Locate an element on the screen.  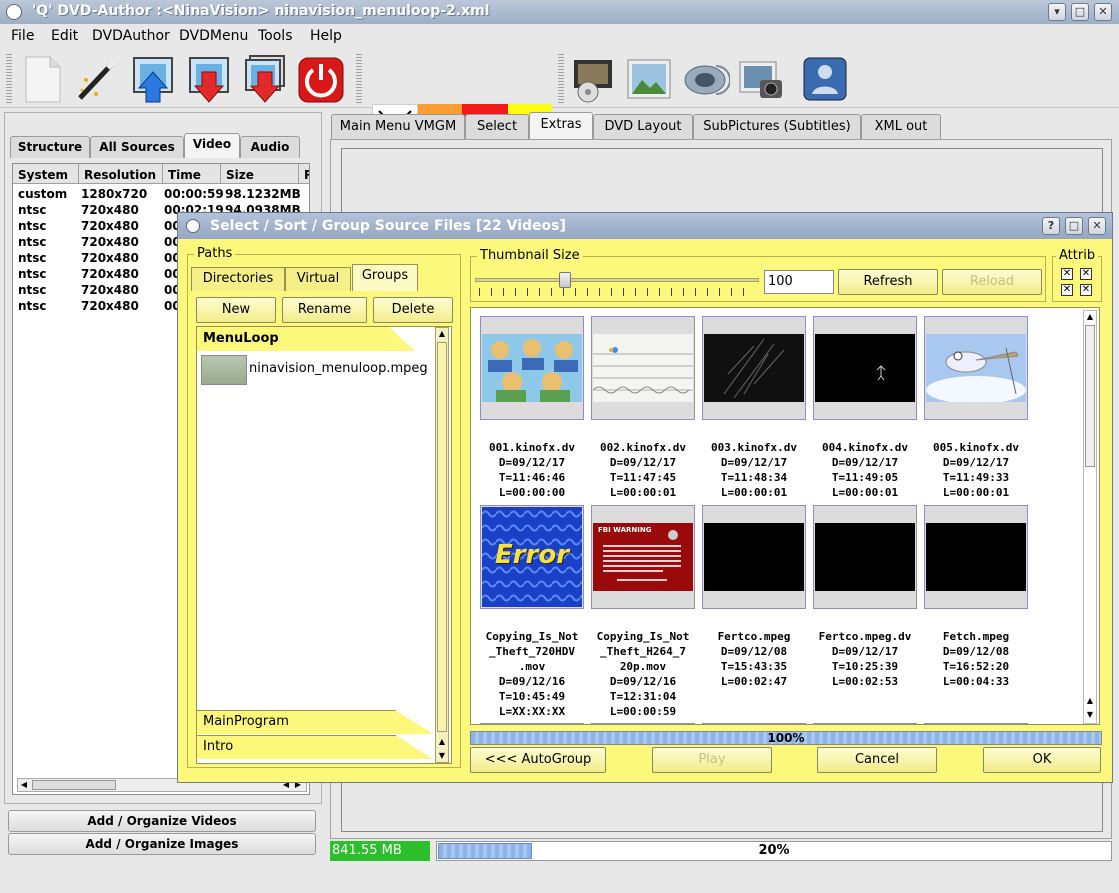
tab-audio: Audio is located at coordinates (270, 147).